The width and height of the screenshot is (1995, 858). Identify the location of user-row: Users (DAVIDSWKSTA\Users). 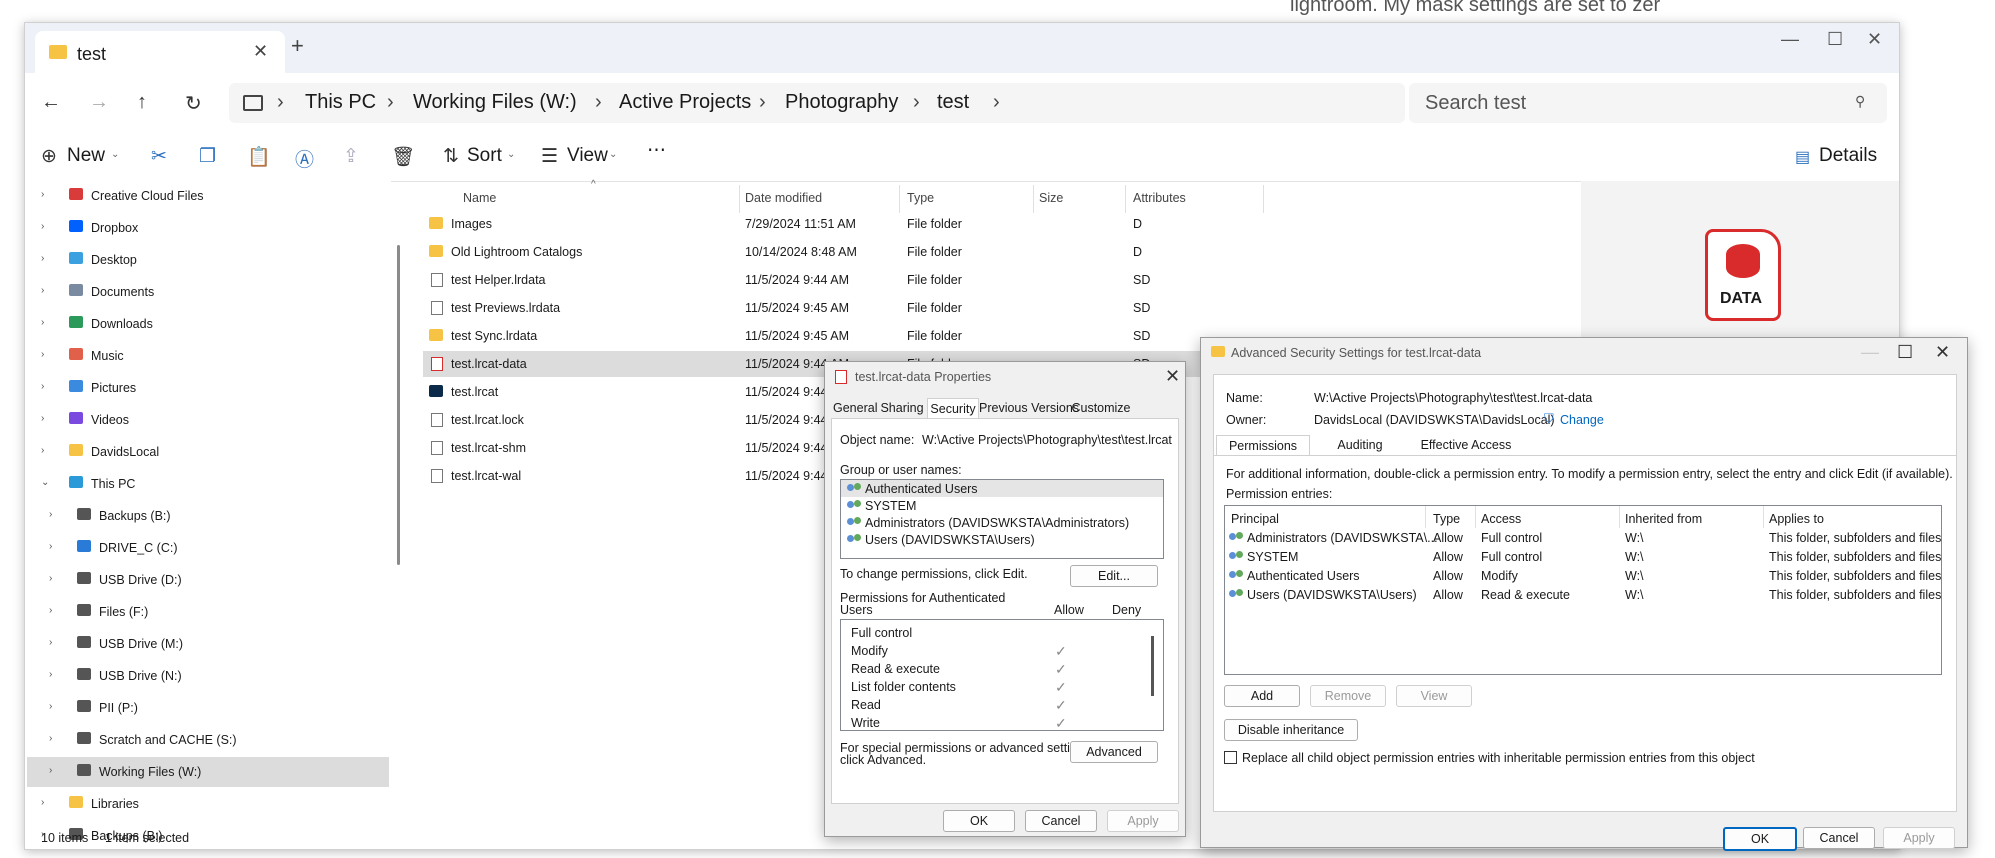
(1002, 539).